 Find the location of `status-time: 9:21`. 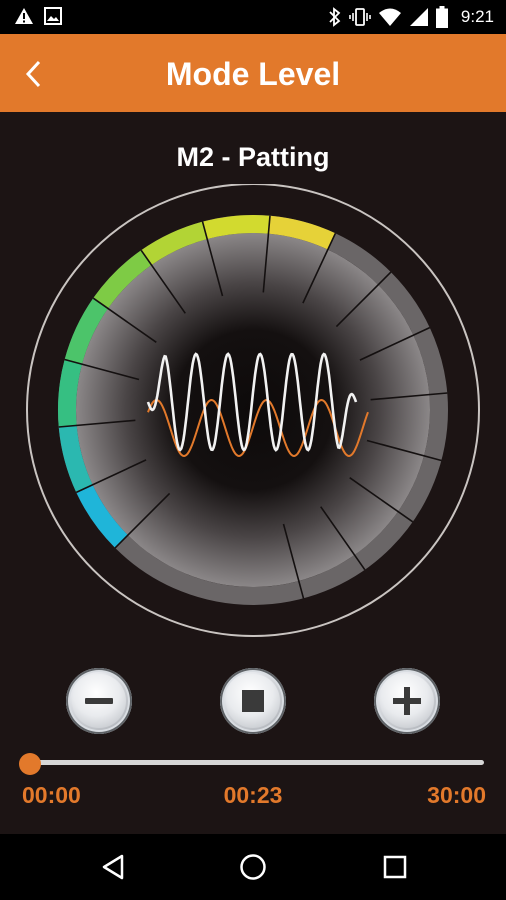

status-time: 9:21 is located at coordinates (477, 16).